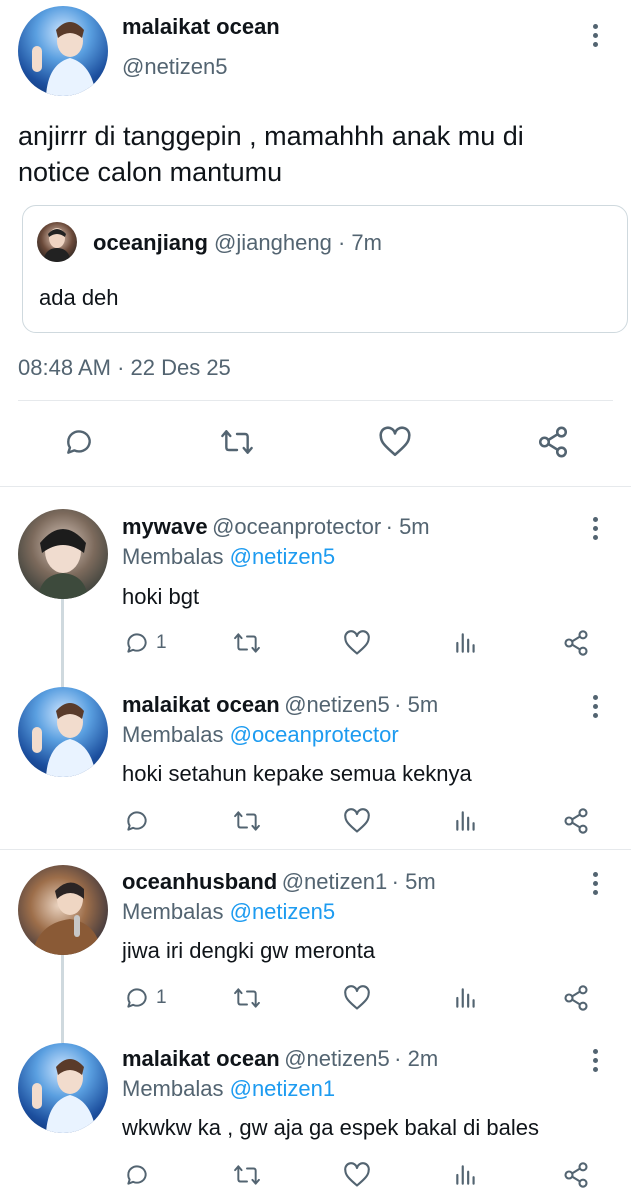  I want to click on quote-author-handle: @jiangheng, so click(273, 242).